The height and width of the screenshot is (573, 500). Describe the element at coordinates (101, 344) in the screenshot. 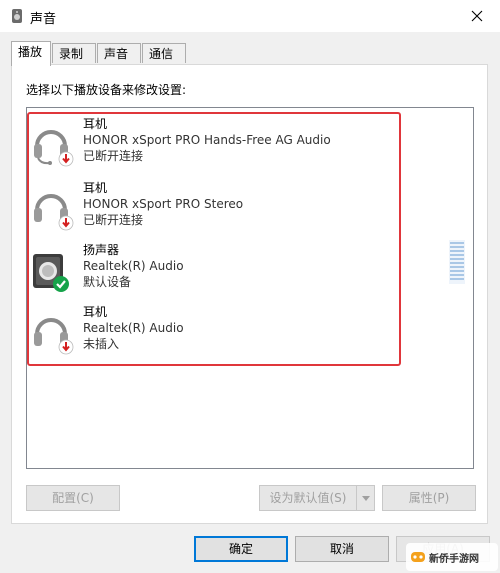

I see `device-status: 未插入` at that location.